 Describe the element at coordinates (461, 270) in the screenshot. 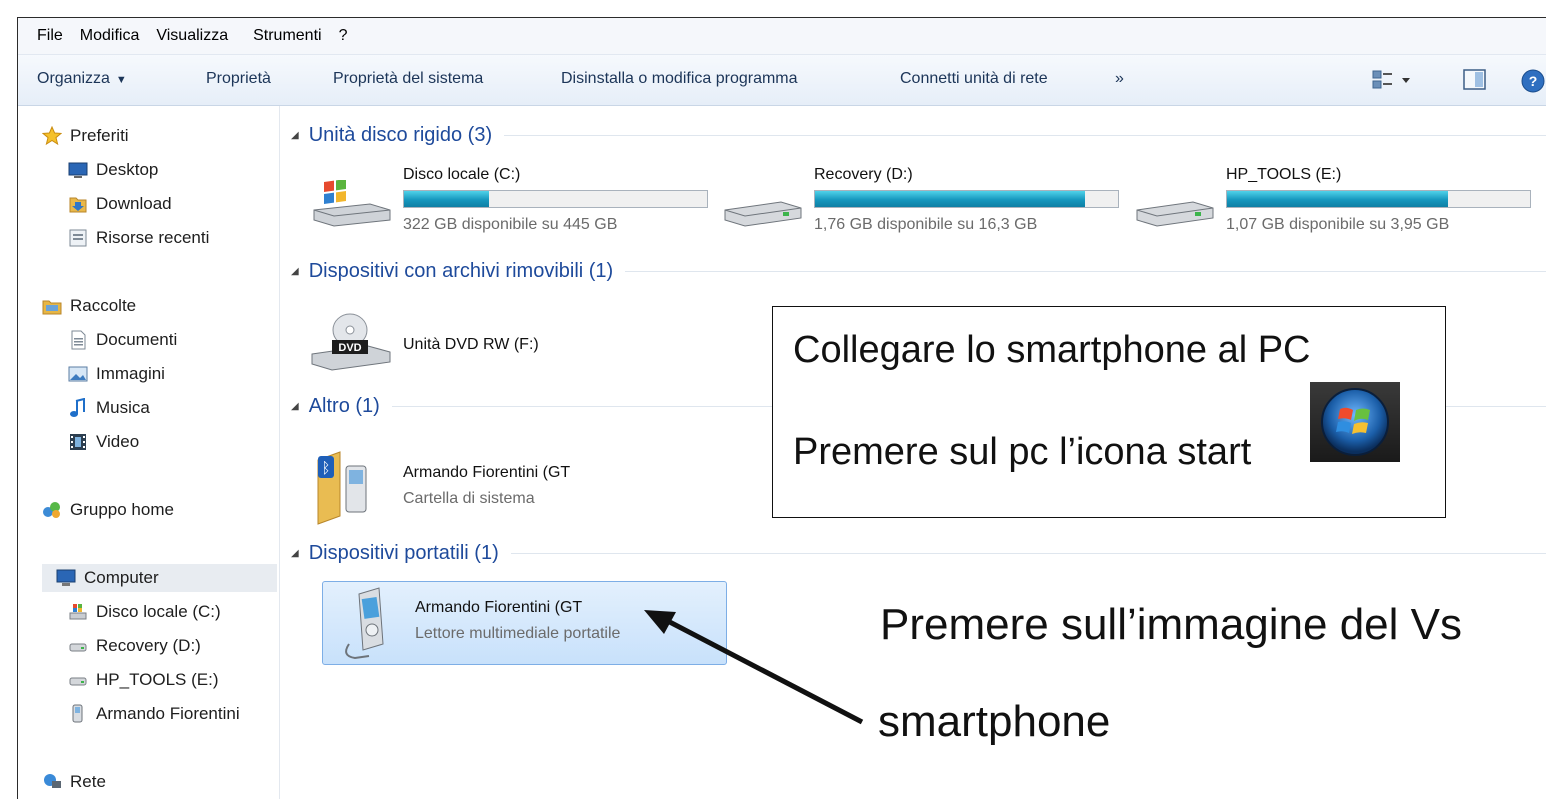

I see `group-title: Dispositivi con archivi rimovibili (1)` at that location.